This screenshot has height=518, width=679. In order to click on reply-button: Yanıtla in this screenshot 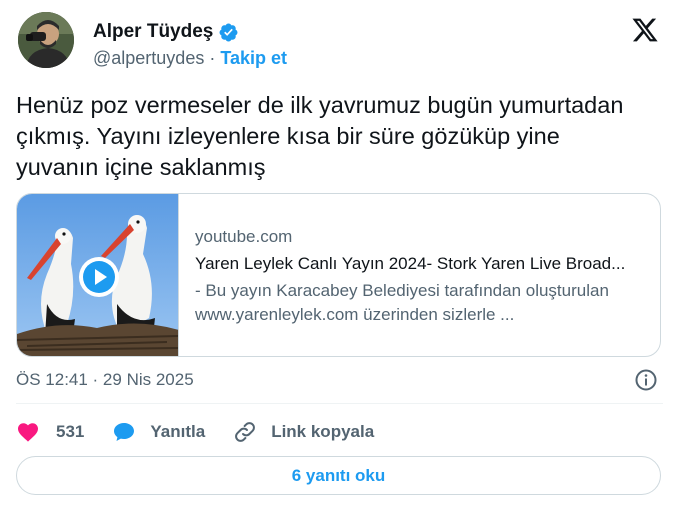, I will do `click(158, 432)`.